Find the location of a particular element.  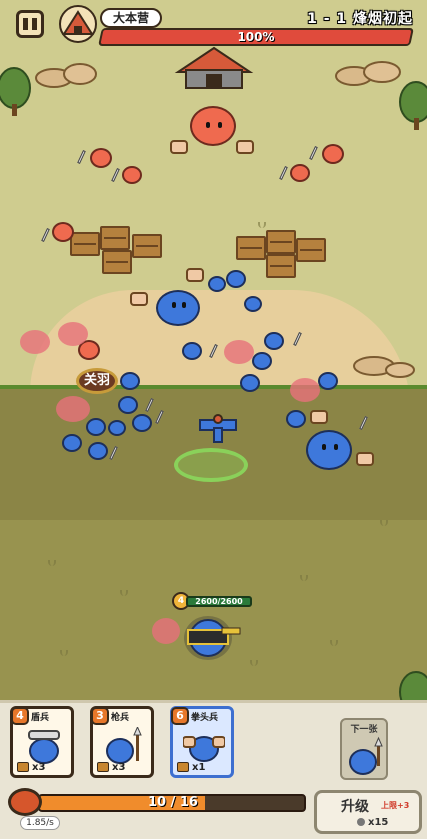

next-card-preview: 下一张 is located at coordinates (364, 749).